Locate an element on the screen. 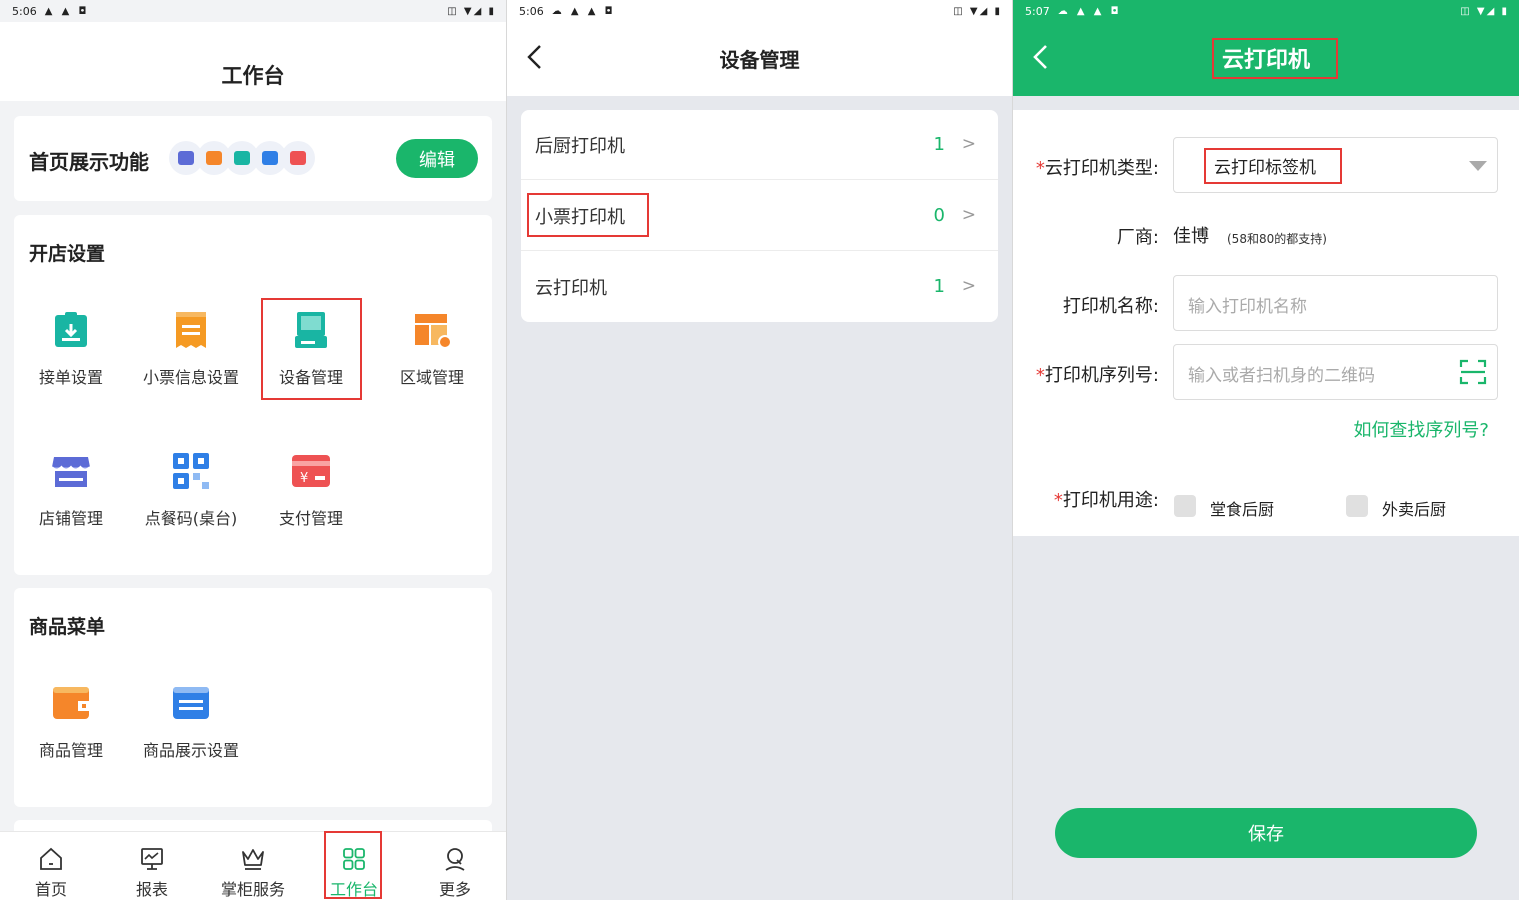 This screenshot has width=1519, height=900. grid-item-receipt-settings: 小票信息设置 is located at coordinates (191, 349).